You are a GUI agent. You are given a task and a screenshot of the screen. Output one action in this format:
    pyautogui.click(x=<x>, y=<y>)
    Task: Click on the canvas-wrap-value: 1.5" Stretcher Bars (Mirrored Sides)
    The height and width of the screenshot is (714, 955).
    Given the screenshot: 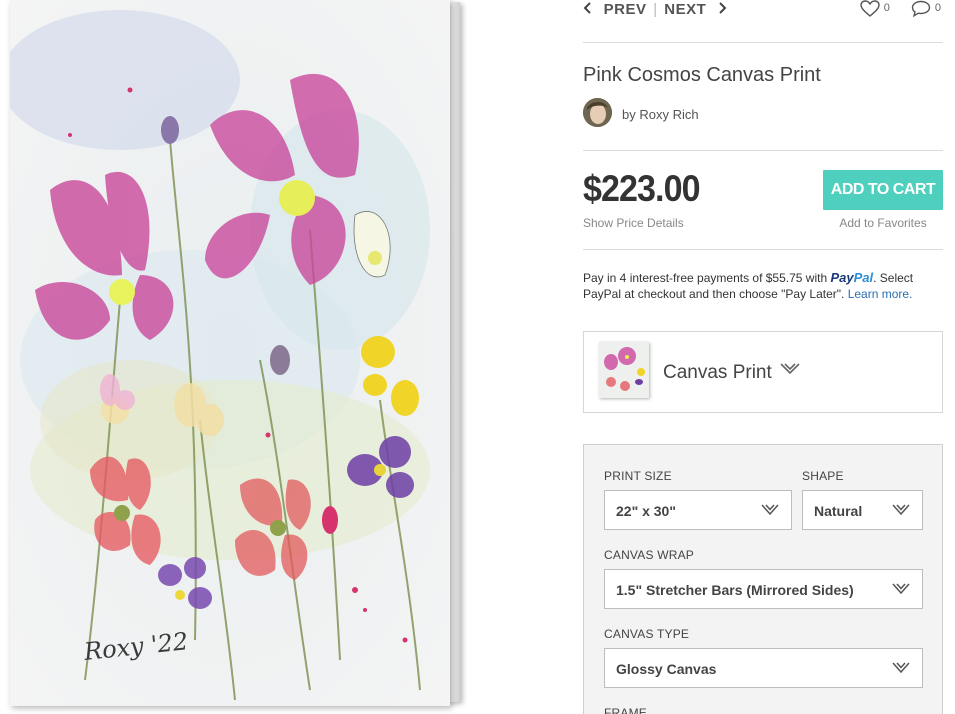 What is the action you would take?
    pyautogui.click(x=735, y=590)
    